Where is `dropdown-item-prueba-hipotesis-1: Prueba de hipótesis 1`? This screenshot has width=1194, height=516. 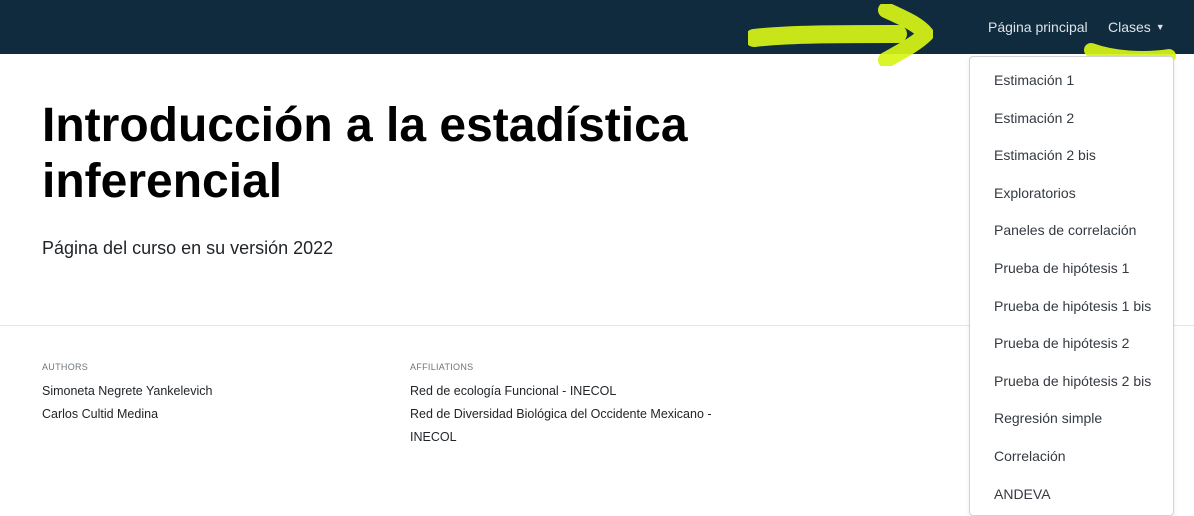 dropdown-item-prueba-hipotesis-1: Prueba de hipótesis 1 is located at coordinates (1071, 269).